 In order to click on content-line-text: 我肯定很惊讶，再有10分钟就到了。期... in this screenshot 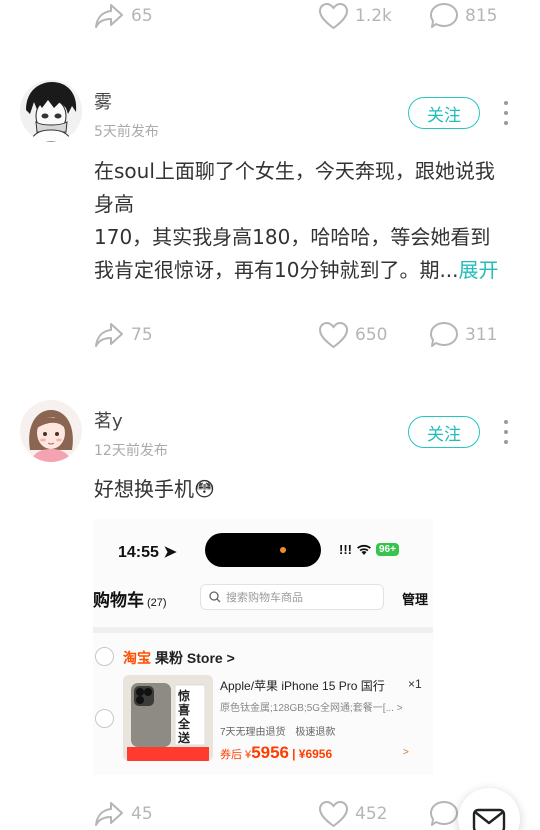, I will do `click(276, 270)`.